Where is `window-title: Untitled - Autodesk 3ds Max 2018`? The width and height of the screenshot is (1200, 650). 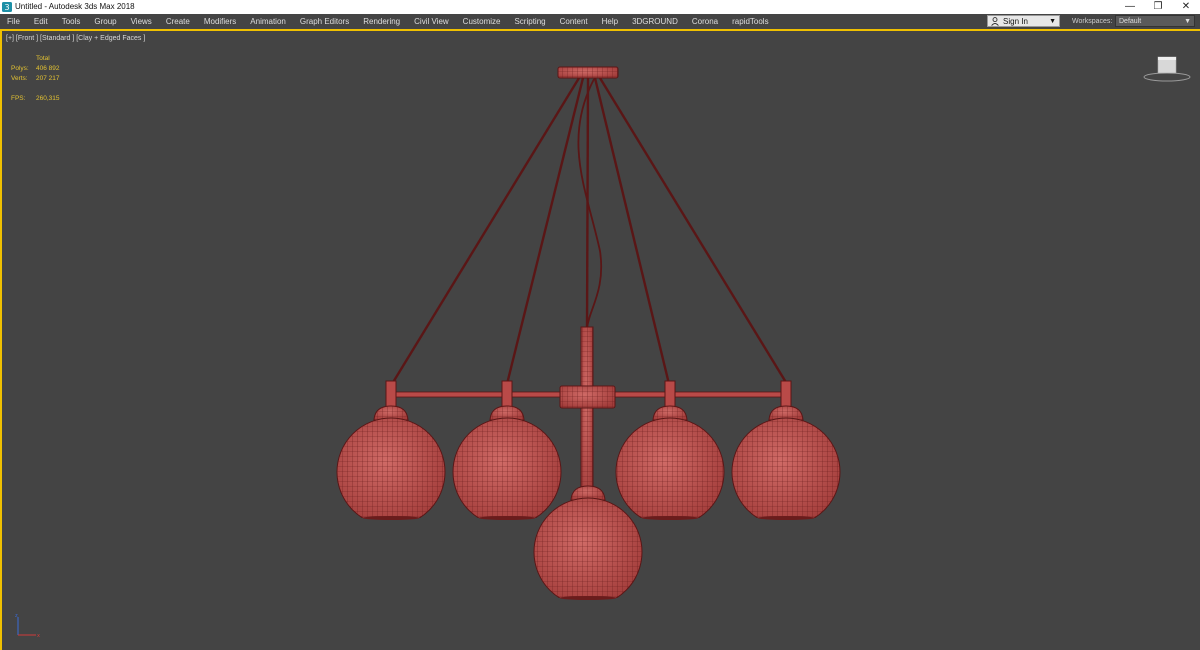 window-title: Untitled - Autodesk 3ds Max 2018 is located at coordinates (75, 6).